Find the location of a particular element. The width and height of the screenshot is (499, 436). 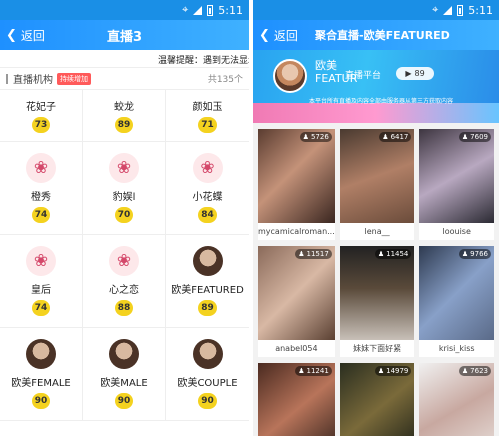

stream-card: ♟ 7623 is located at coordinates (456, 399).